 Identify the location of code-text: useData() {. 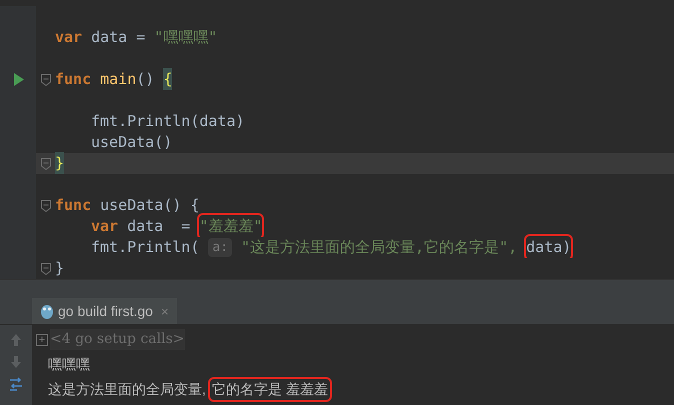
(150, 205).